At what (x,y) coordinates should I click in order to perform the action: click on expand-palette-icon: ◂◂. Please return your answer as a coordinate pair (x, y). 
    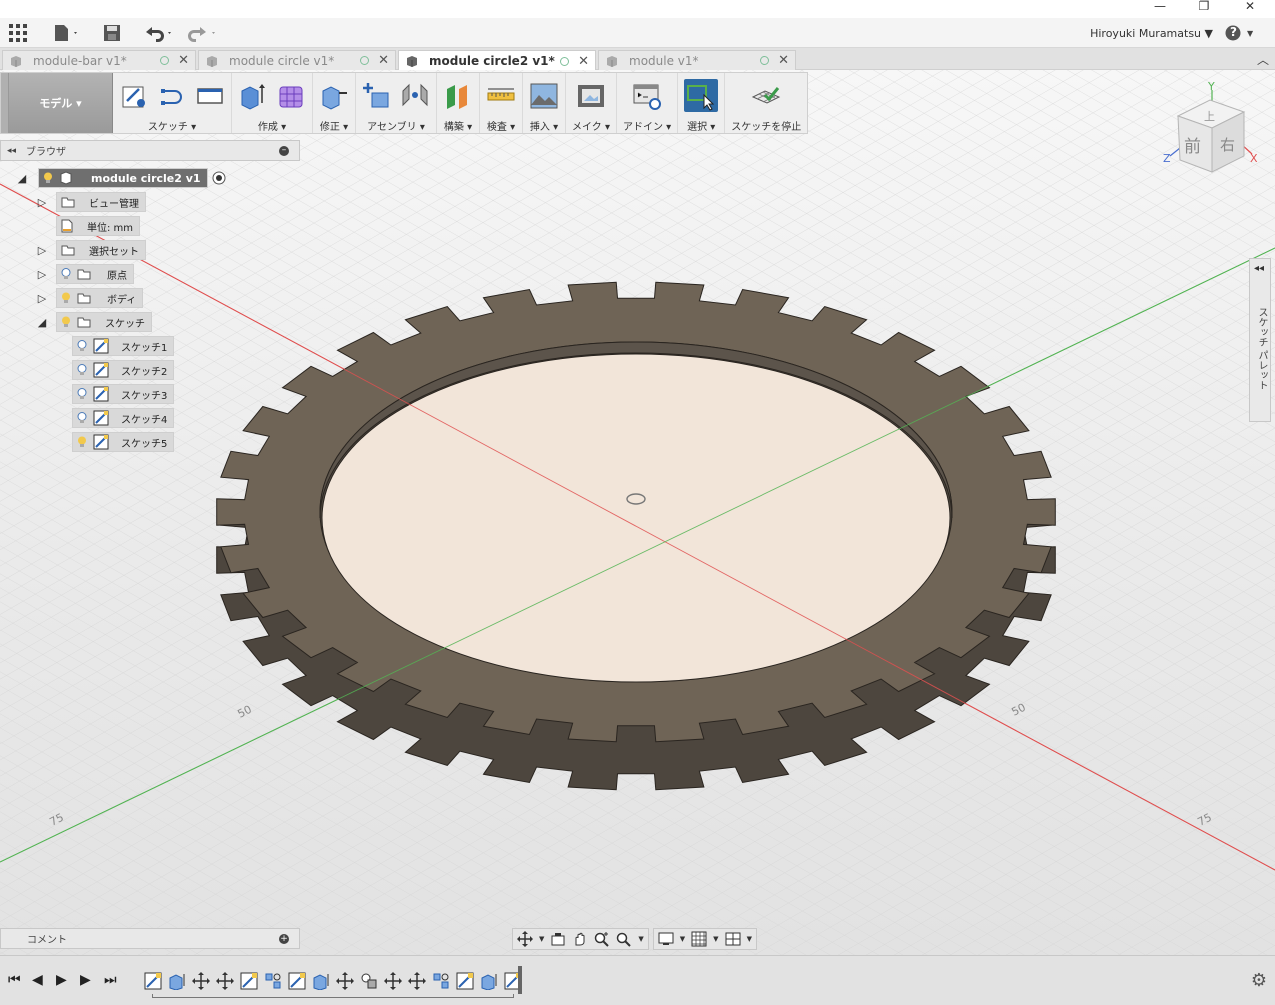
    Looking at the image, I should click on (1259, 268).